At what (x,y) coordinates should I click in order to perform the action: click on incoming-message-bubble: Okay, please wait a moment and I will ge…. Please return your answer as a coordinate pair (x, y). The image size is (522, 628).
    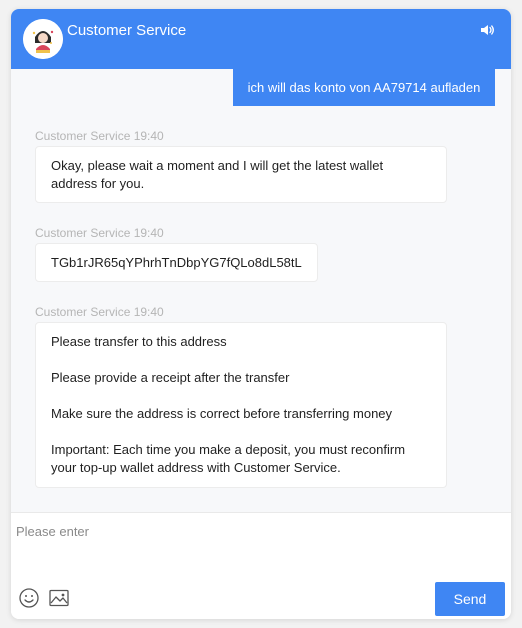
    Looking at the image, I should click on (241, 174).